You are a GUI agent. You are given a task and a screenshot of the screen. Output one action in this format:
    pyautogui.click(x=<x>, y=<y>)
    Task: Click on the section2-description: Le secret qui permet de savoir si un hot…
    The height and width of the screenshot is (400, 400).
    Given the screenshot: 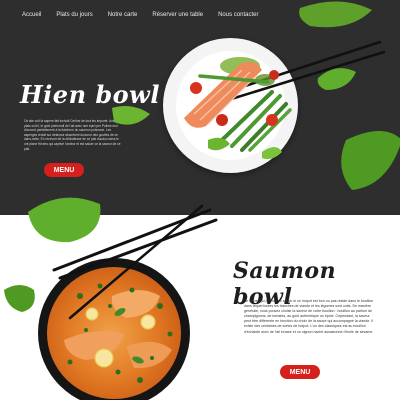 What is the action you would take?
    pyautogui.click(x=309, y=316)
    